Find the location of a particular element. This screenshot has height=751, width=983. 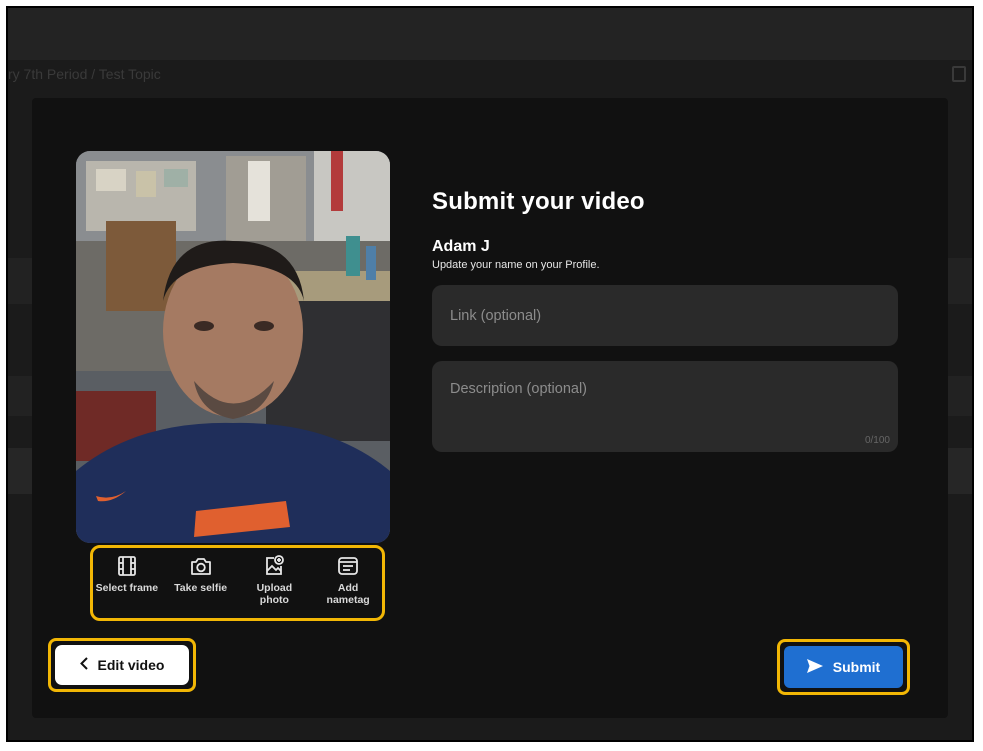

edit-video-button: Edit video is located at coordinates (122, 665).